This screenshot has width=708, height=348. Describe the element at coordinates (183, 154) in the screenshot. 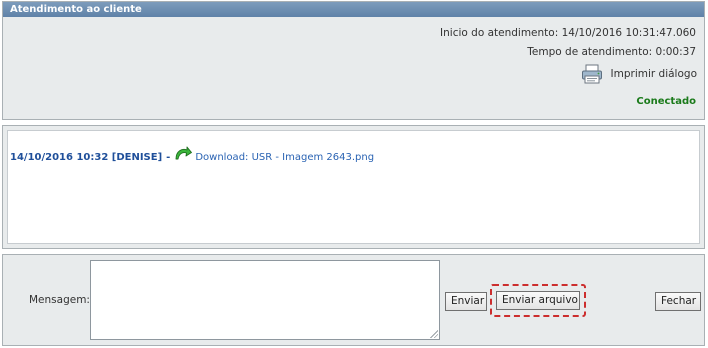

I see `green-arrow-download-icon` at that location.